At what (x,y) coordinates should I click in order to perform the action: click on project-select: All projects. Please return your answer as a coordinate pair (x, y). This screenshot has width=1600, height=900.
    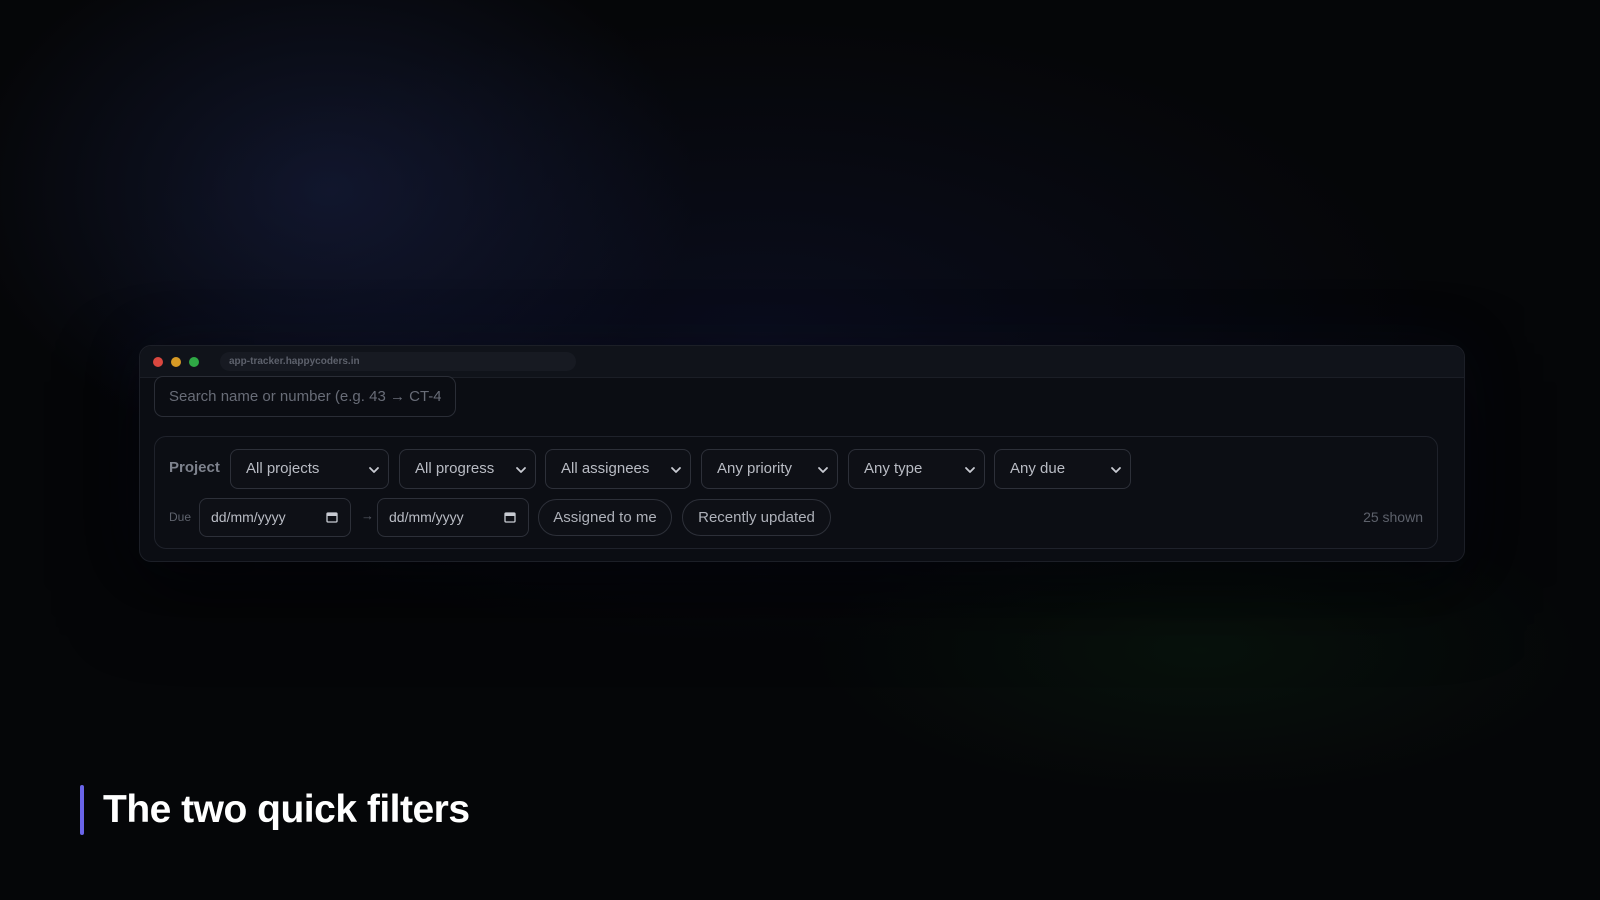
    Looking at the image, I should click on (309, 469).